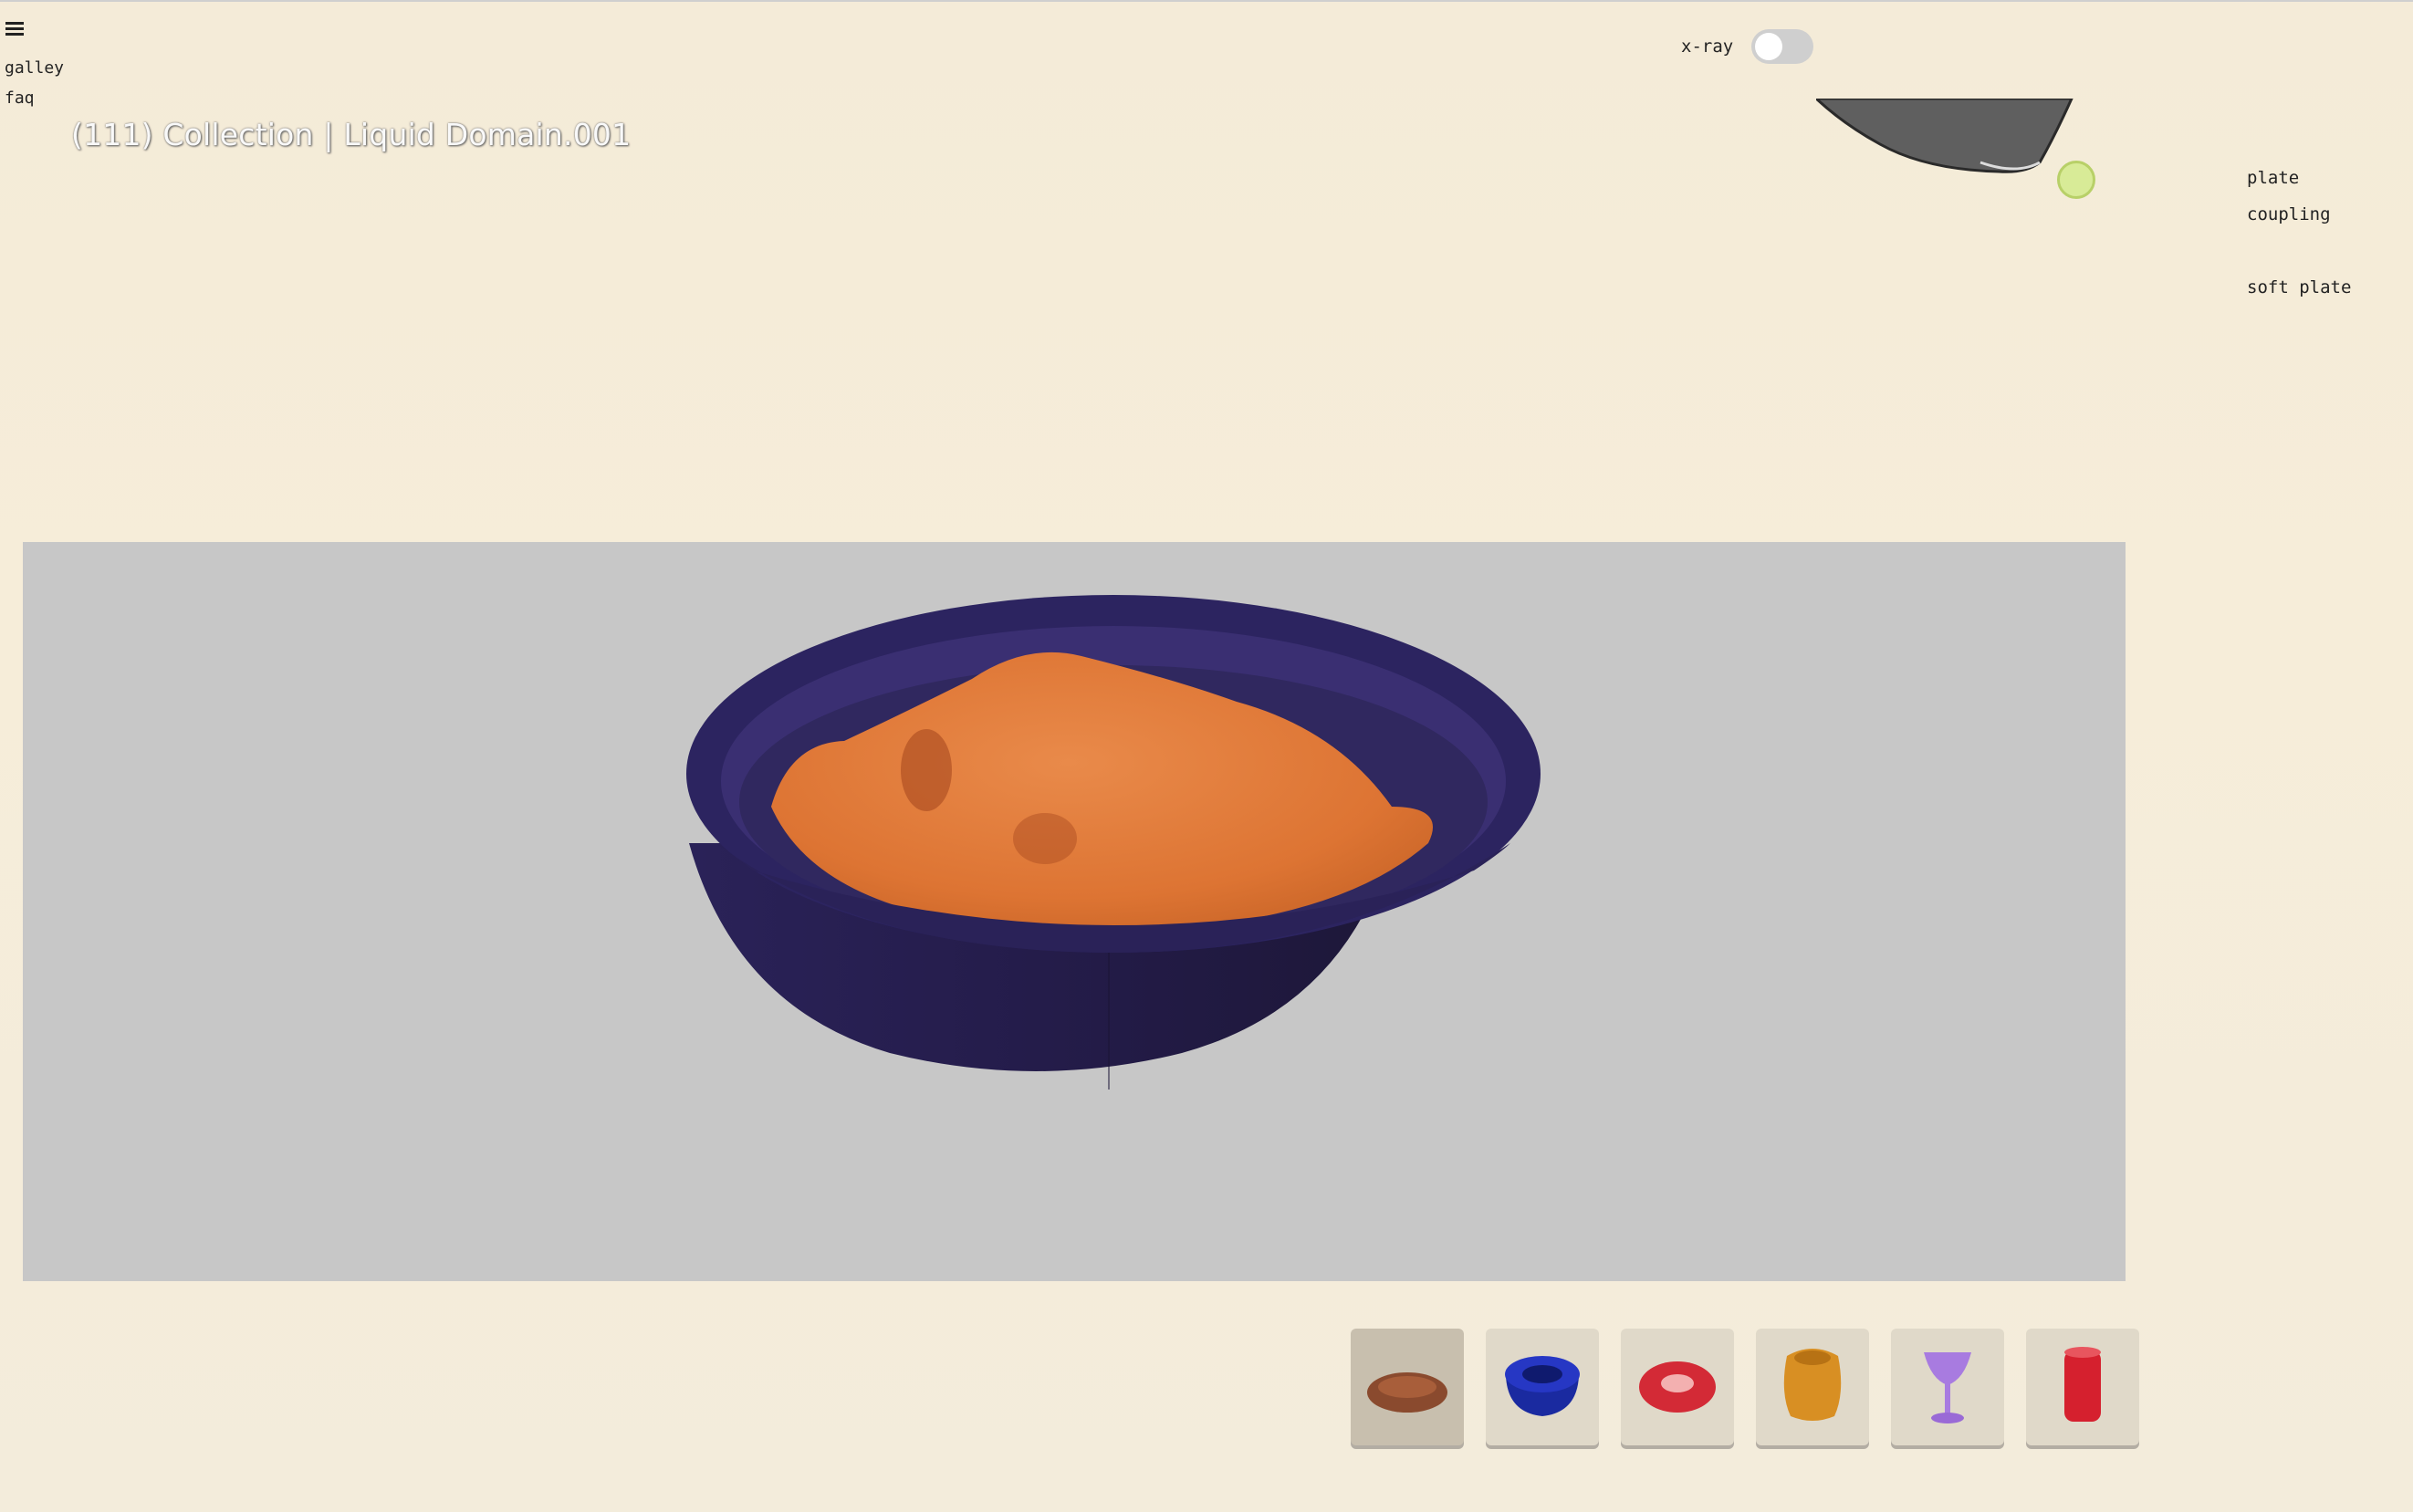 The width and height of the screenshot is (2413, 1512). Describe the element at coordinates (1113, 842) in the screenshot. I see `bowl-render` at that location.